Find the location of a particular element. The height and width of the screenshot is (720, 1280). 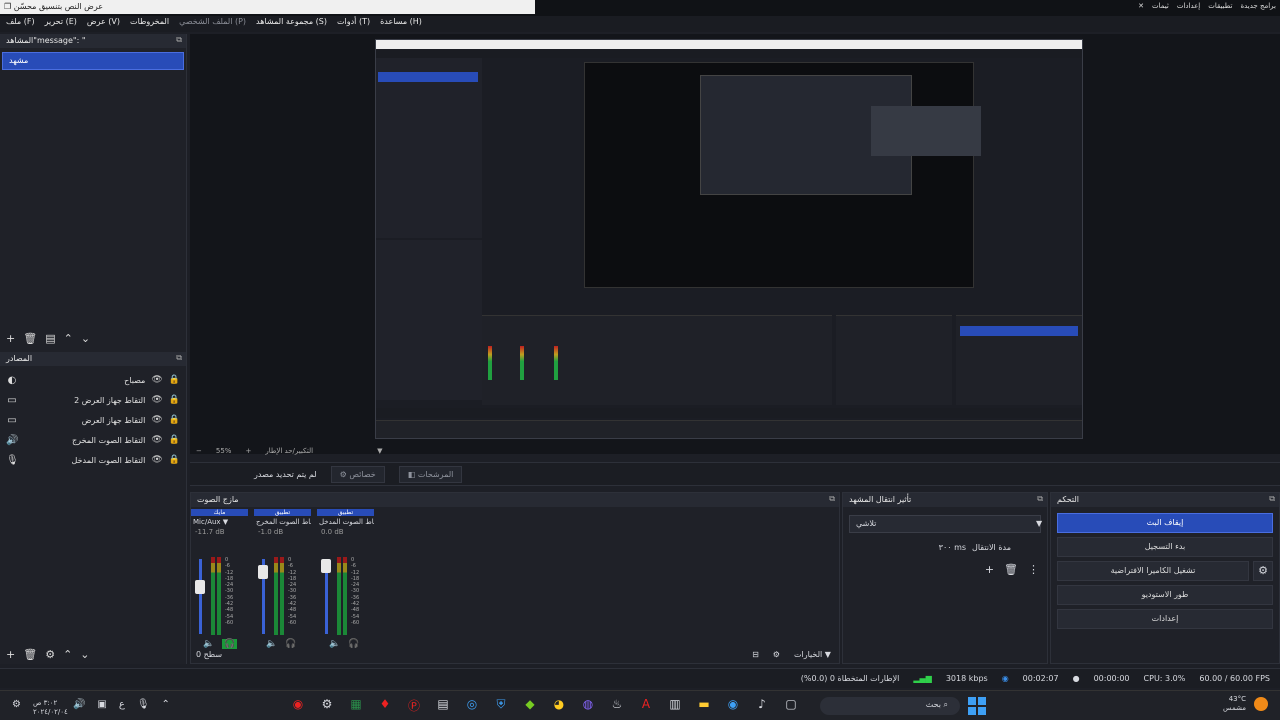

source-row: ▭ التقاط جهاز العرض 2 👁 🔒 is located at coordinates (93, 400).